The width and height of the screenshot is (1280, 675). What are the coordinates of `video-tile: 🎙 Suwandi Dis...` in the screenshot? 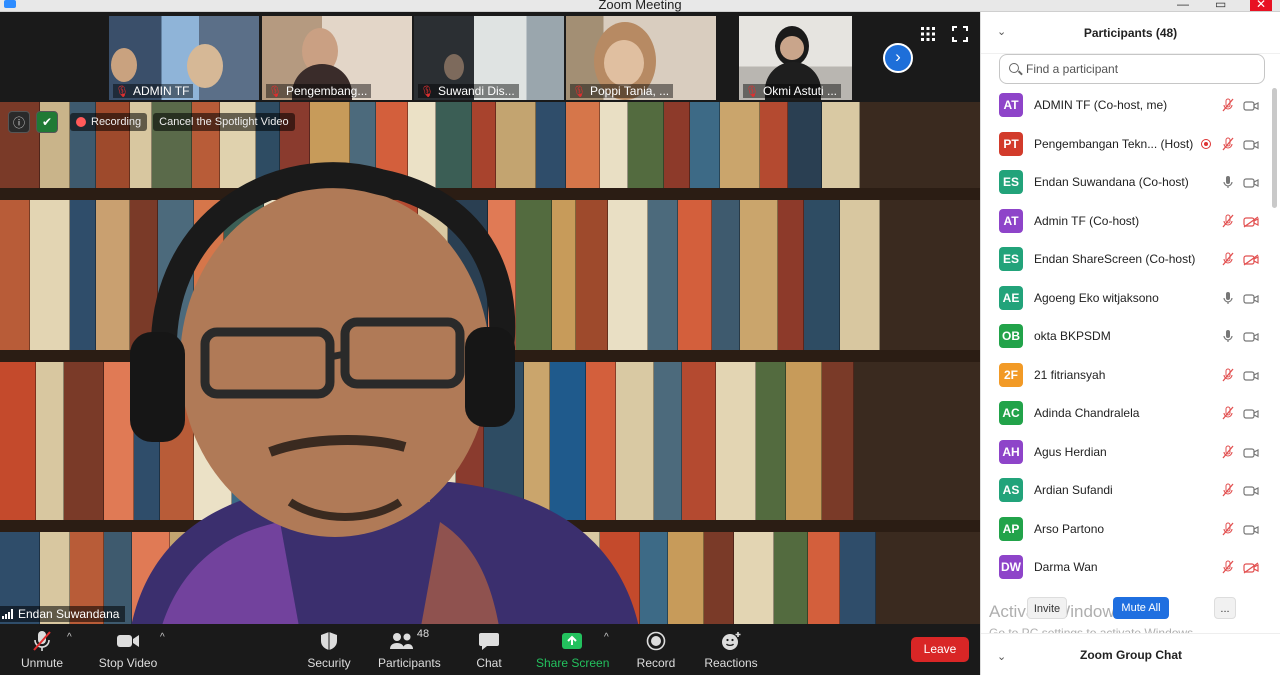 It's located at (489, 58).